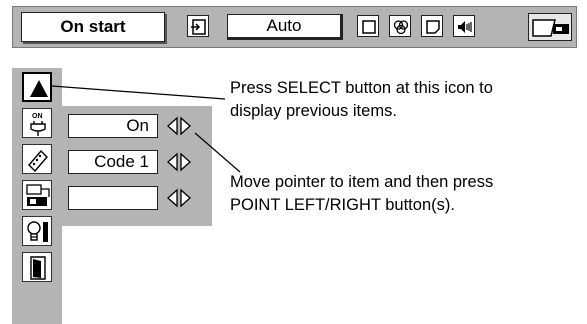 Image resolution: width=587 pixels, height=324 pixels. What do you see at coordinates (362, 182) in the screenshot?
I see `pointer-instruction-line1: Move pointer to item and then press` at bounding box center [362, 182].